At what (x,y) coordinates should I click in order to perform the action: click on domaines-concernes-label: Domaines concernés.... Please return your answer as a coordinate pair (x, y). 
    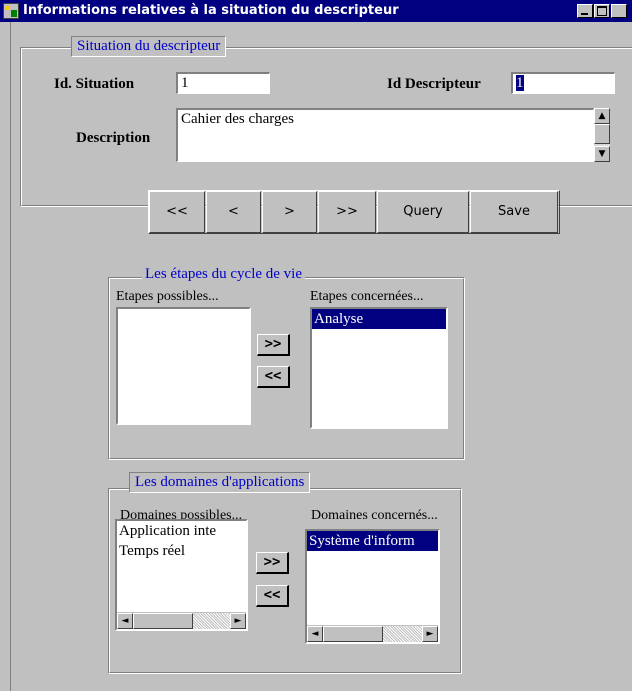
    Looking at the image, I should click on (374, 515).